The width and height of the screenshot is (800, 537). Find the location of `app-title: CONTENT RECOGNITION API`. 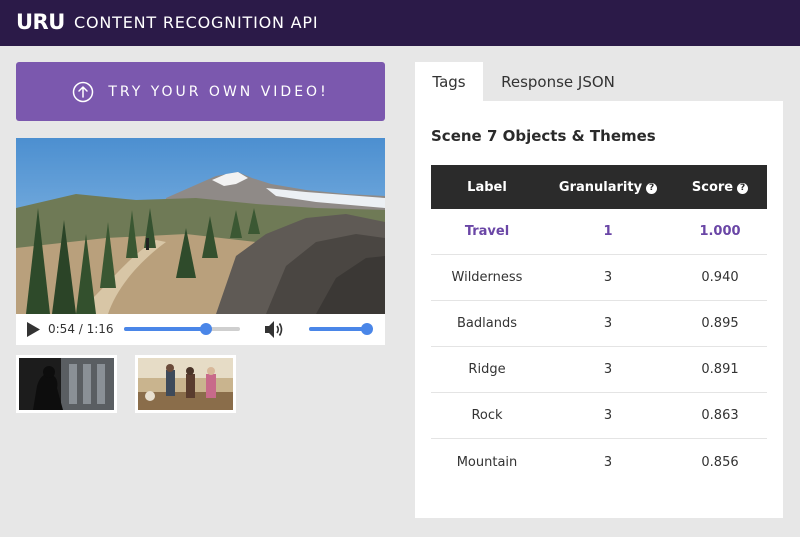

app-title: CONTENT RECOGNITION API is located at coordinates (196, 22).